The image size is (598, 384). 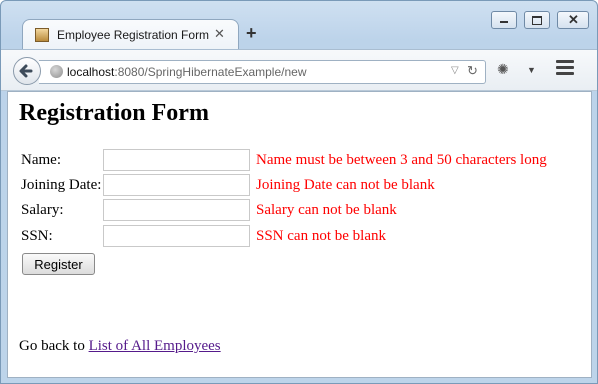 I want to click on tab-employee-registration: Employee Registration Form ✕, so click(x=130, y=34).